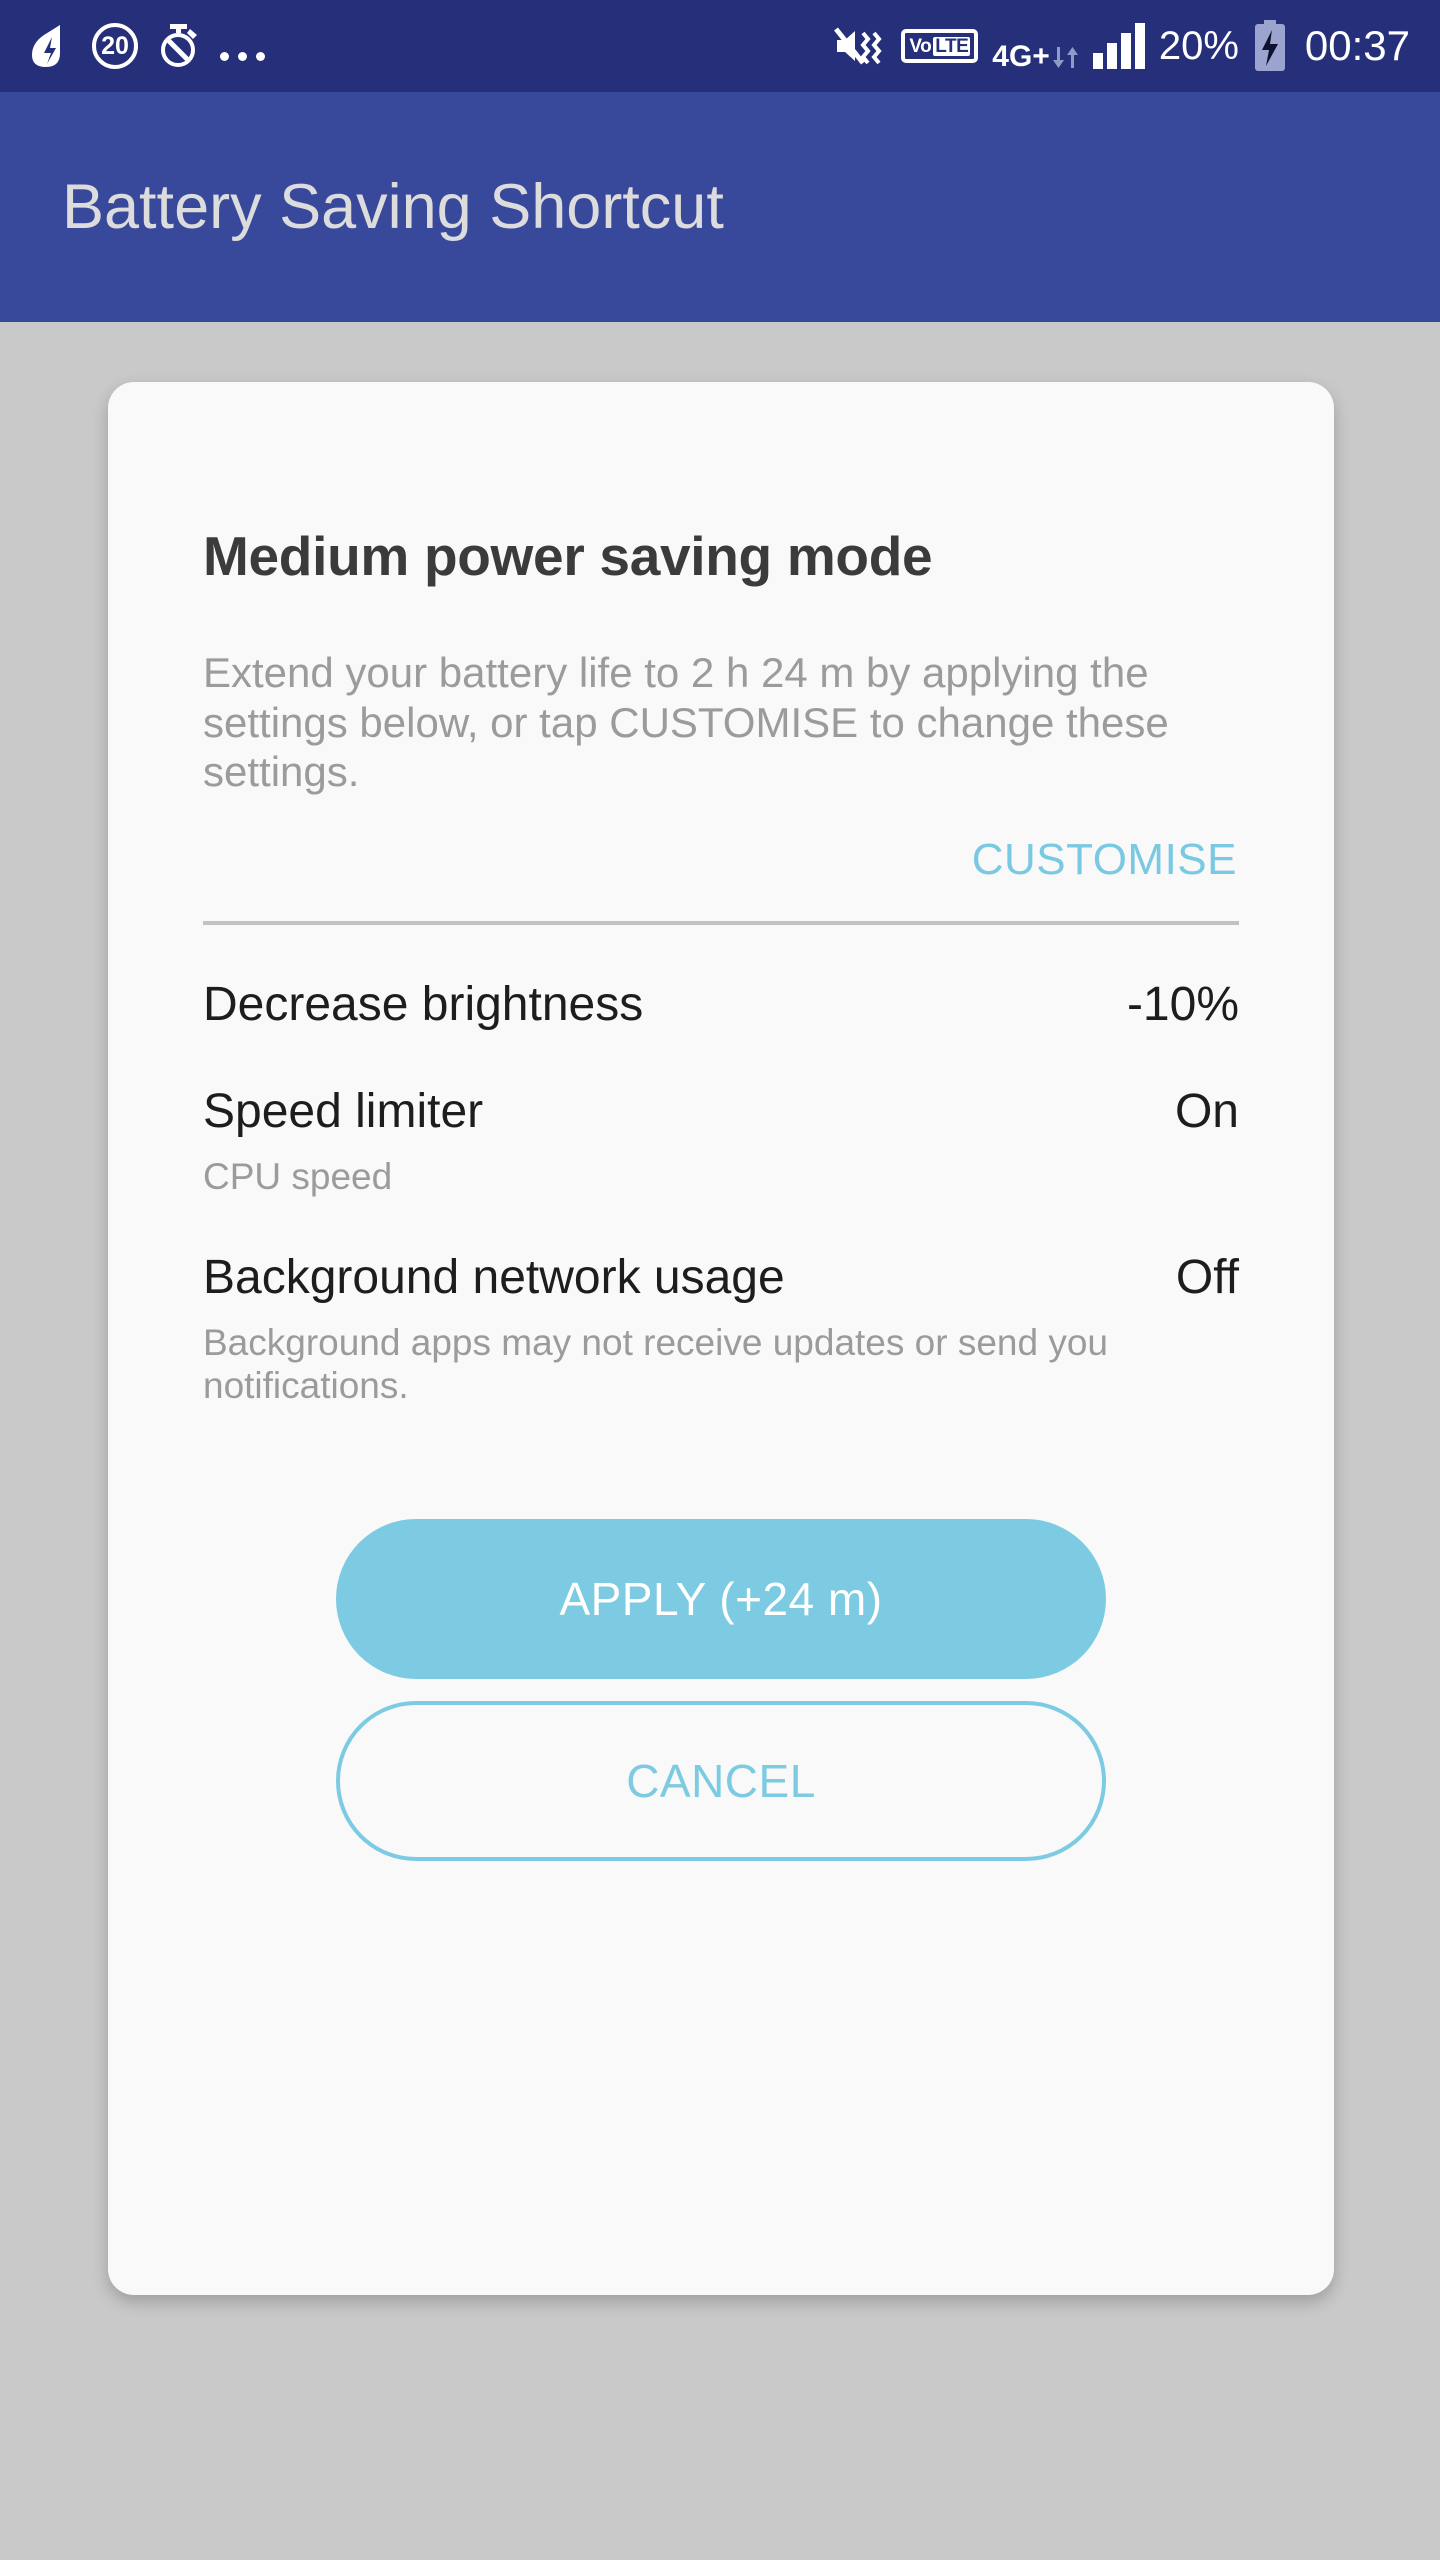 This screenshot has height=2560, width=1440. Describe the element at coordinates (242, 46) in the screenshot. I see `more-notifications-icon` at that location.